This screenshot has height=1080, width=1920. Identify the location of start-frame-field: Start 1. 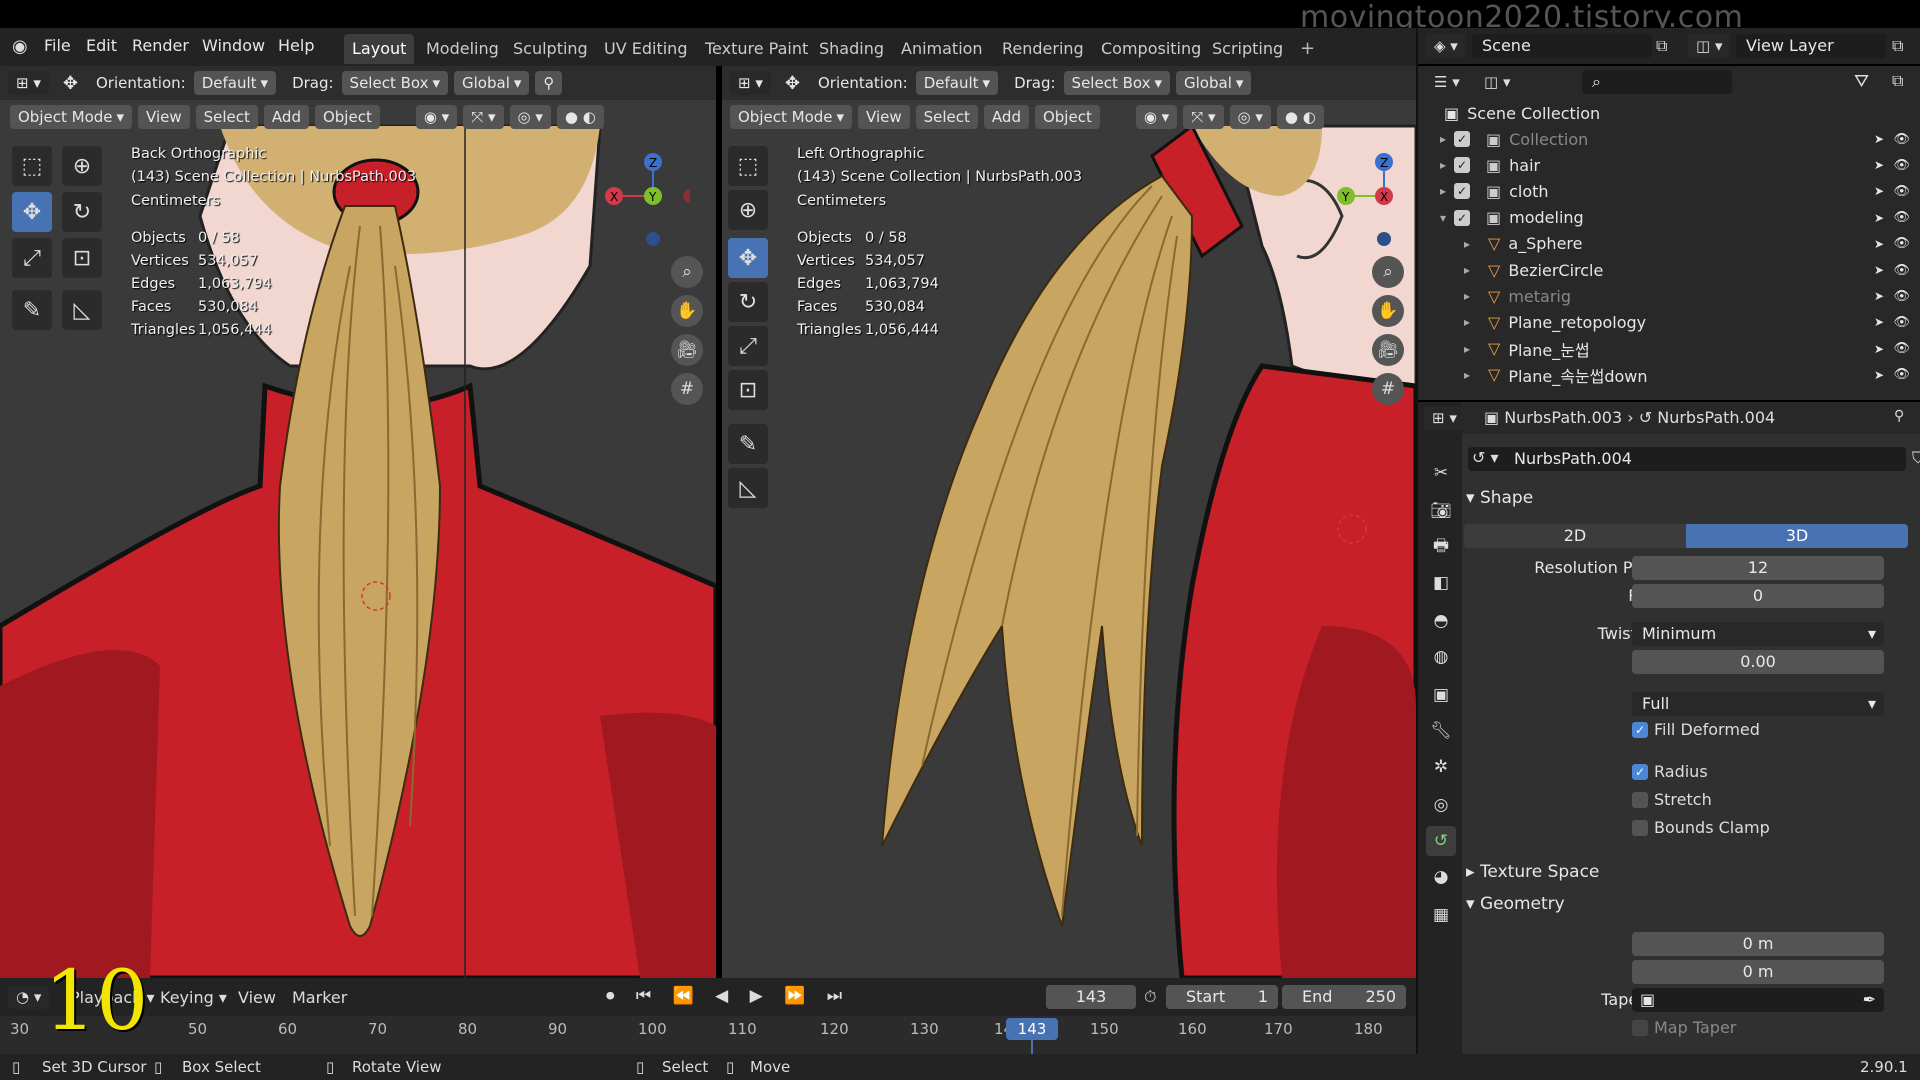
(1222, 997).